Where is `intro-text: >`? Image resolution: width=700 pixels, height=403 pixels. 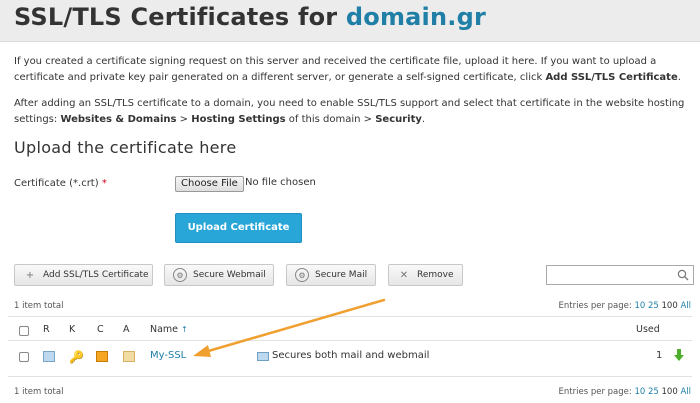 intro-text: > is located at coordinates (184, 119).